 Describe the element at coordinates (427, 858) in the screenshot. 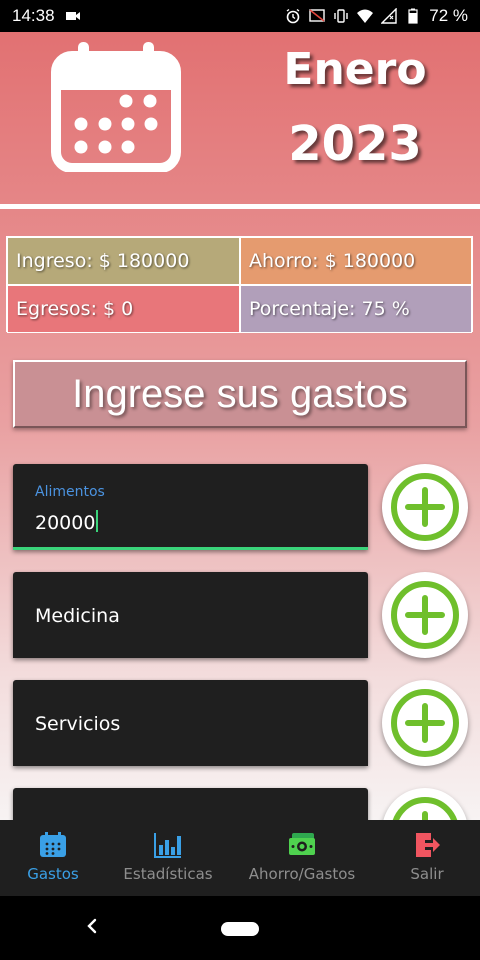

I see `nav-salir: Salir` at that location.